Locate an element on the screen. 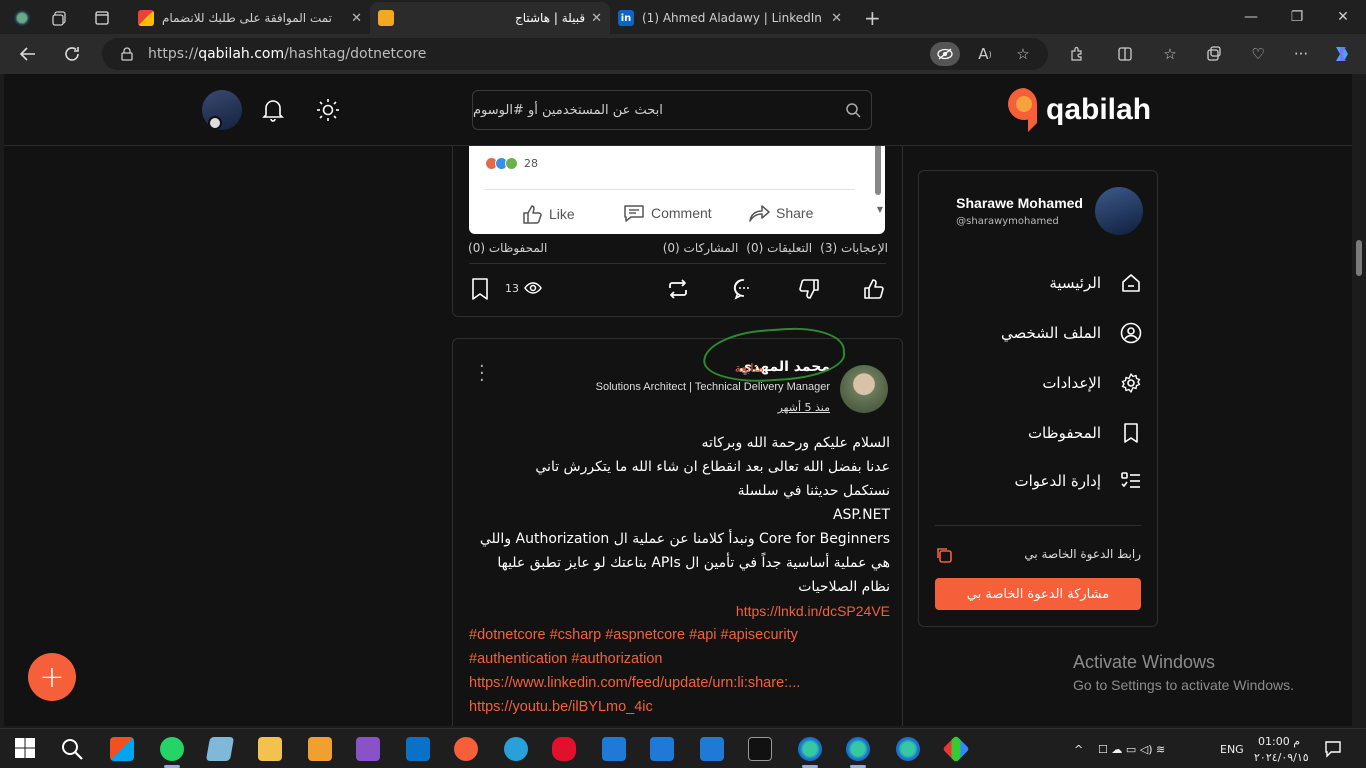 The width and height of the screenshot is (1366, 768). follow-button: متابعة is located at coordinates (749, 368).